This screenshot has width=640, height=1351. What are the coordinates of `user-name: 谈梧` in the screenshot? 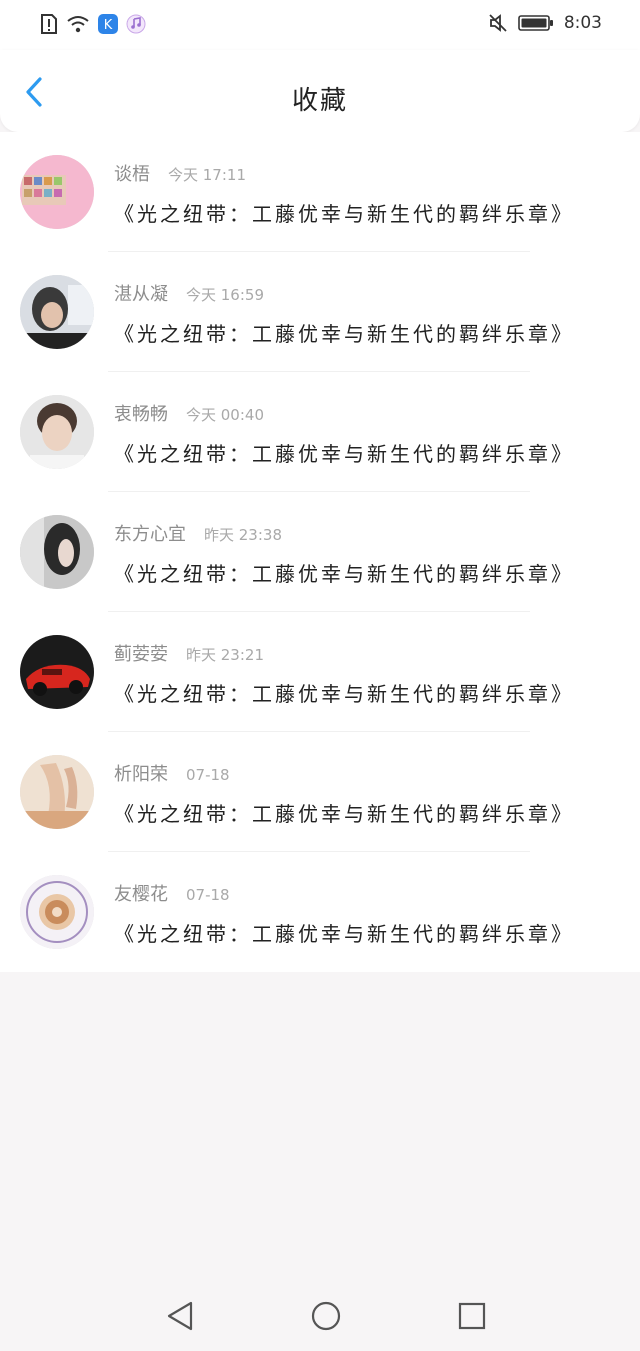 It's located at (132, 174).